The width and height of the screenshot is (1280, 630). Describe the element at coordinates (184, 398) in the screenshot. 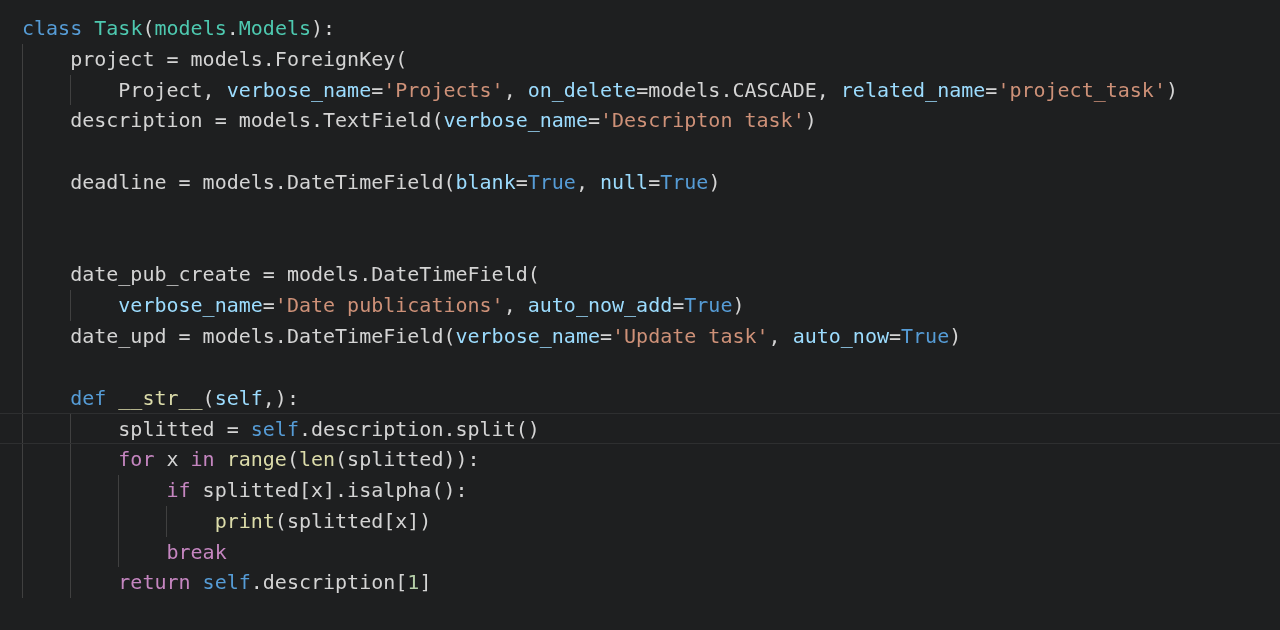

I see `code-line: def __str__(self,):` at that location.